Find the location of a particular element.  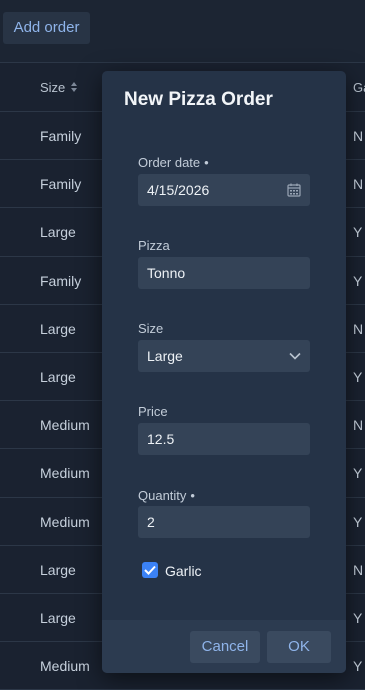

pizza-label: Pizza is located at coordinates (154, 245).